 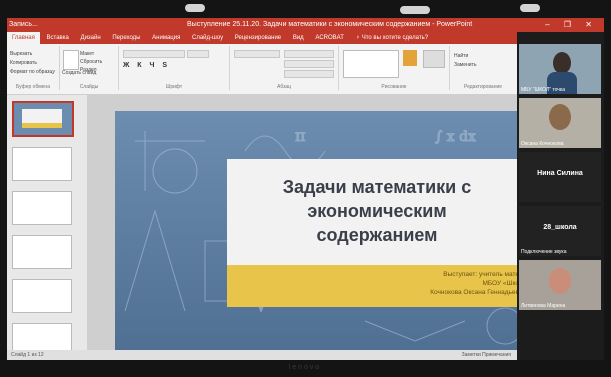 I want to click on font-format-icons: Ж К Ч S, so click(x=146, y=65).